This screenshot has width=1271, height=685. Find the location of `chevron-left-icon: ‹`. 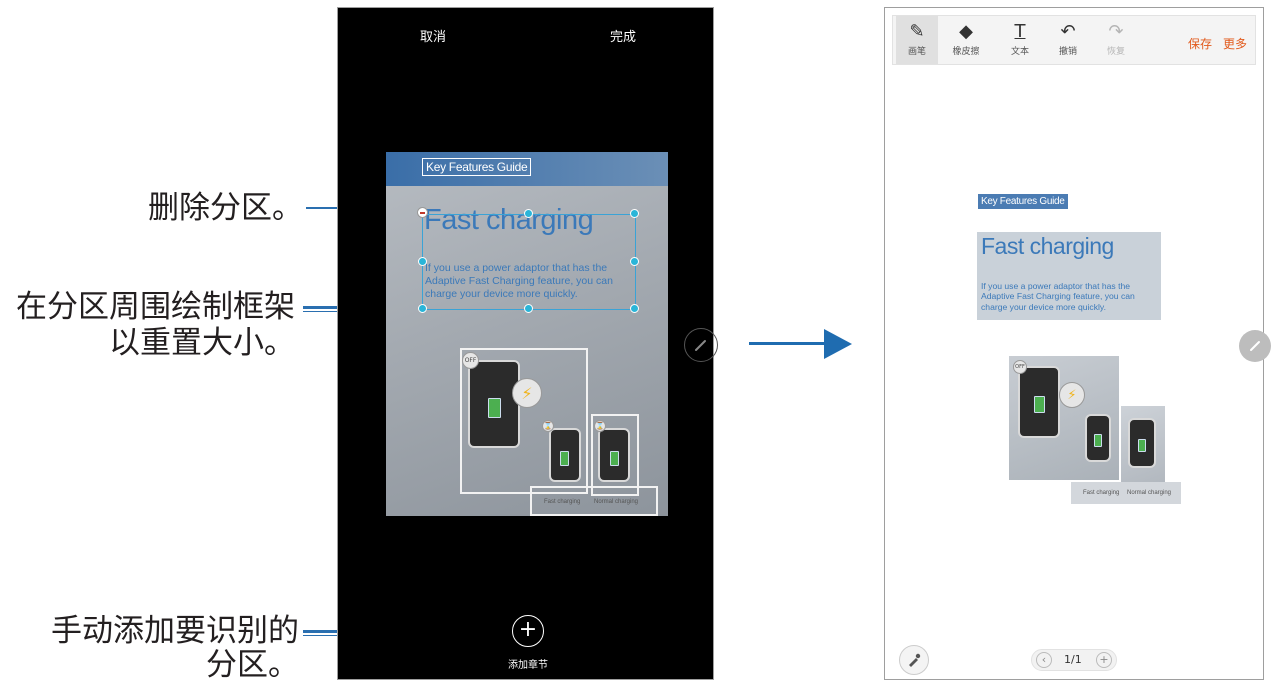

chevron-left-icon: ‹ is located at coordinates (1044, 659).